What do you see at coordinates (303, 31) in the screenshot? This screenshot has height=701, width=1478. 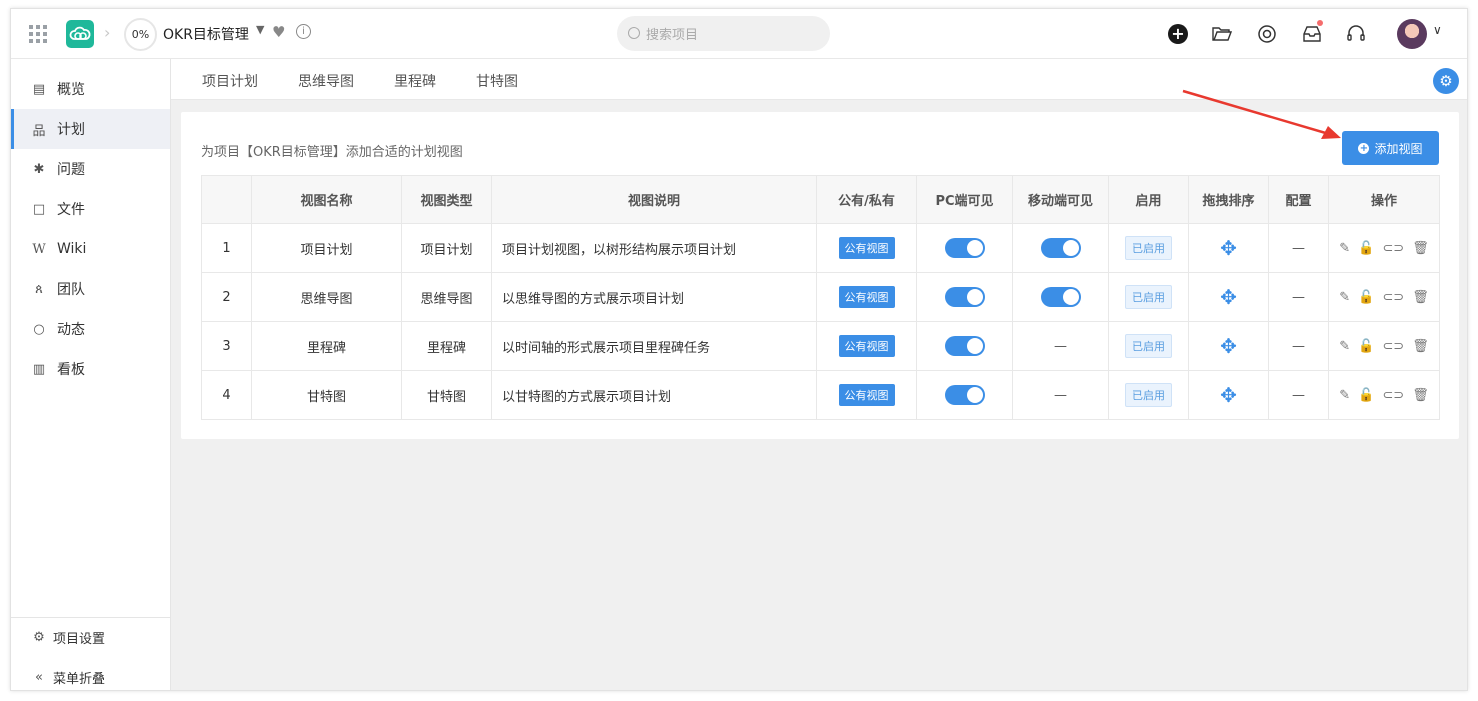 I see `info-icon: i` at bounding box center [303, 31].